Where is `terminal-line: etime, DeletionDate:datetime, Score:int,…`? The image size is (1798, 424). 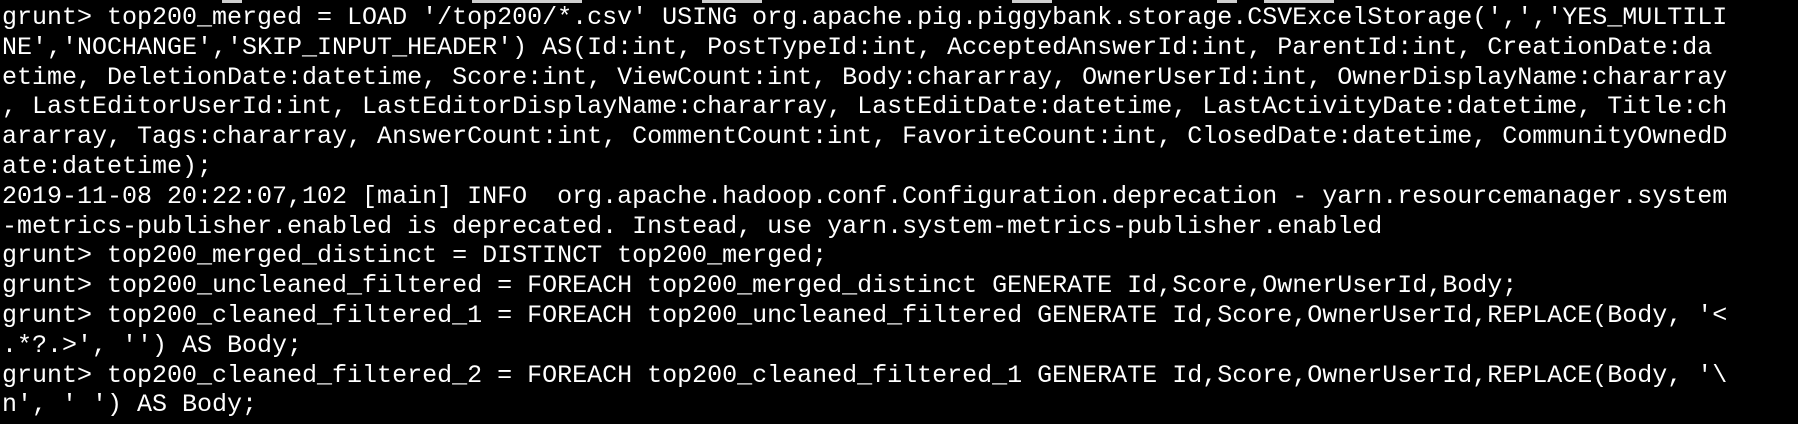 terminal-line: etime, DeletionDate:datetime, Score:int,… is located at coordinates (865, 77).